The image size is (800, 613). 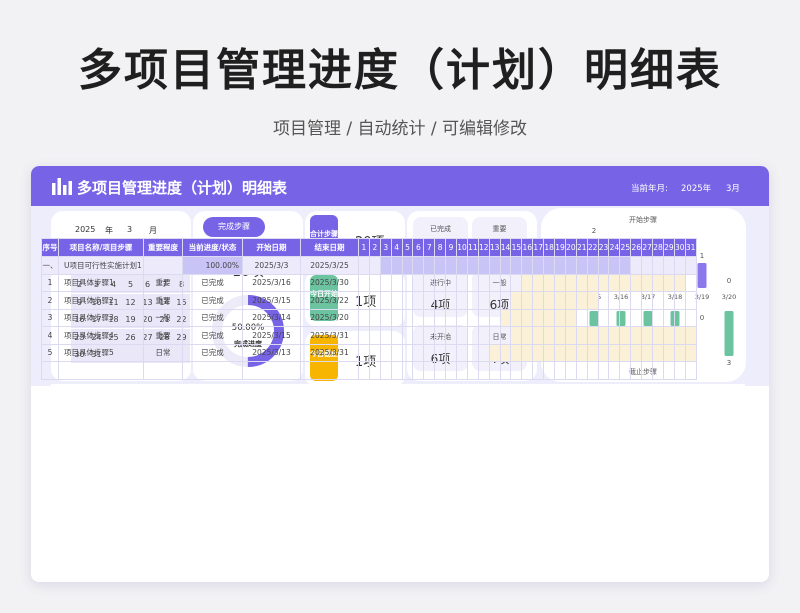 I want to click on table-row: 5 项目具体步骤5 日常 已完成 2025/3/13 2025/3/31, so click(x=369, y=352).